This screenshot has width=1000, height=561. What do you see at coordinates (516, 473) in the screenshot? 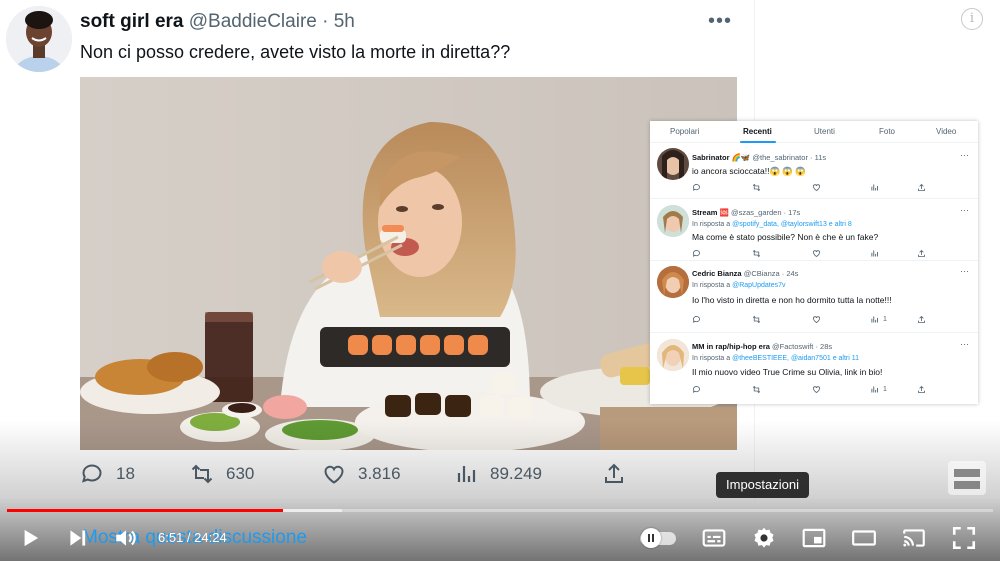
I see `views-count: 89.249` at bounding box center [516, 473].